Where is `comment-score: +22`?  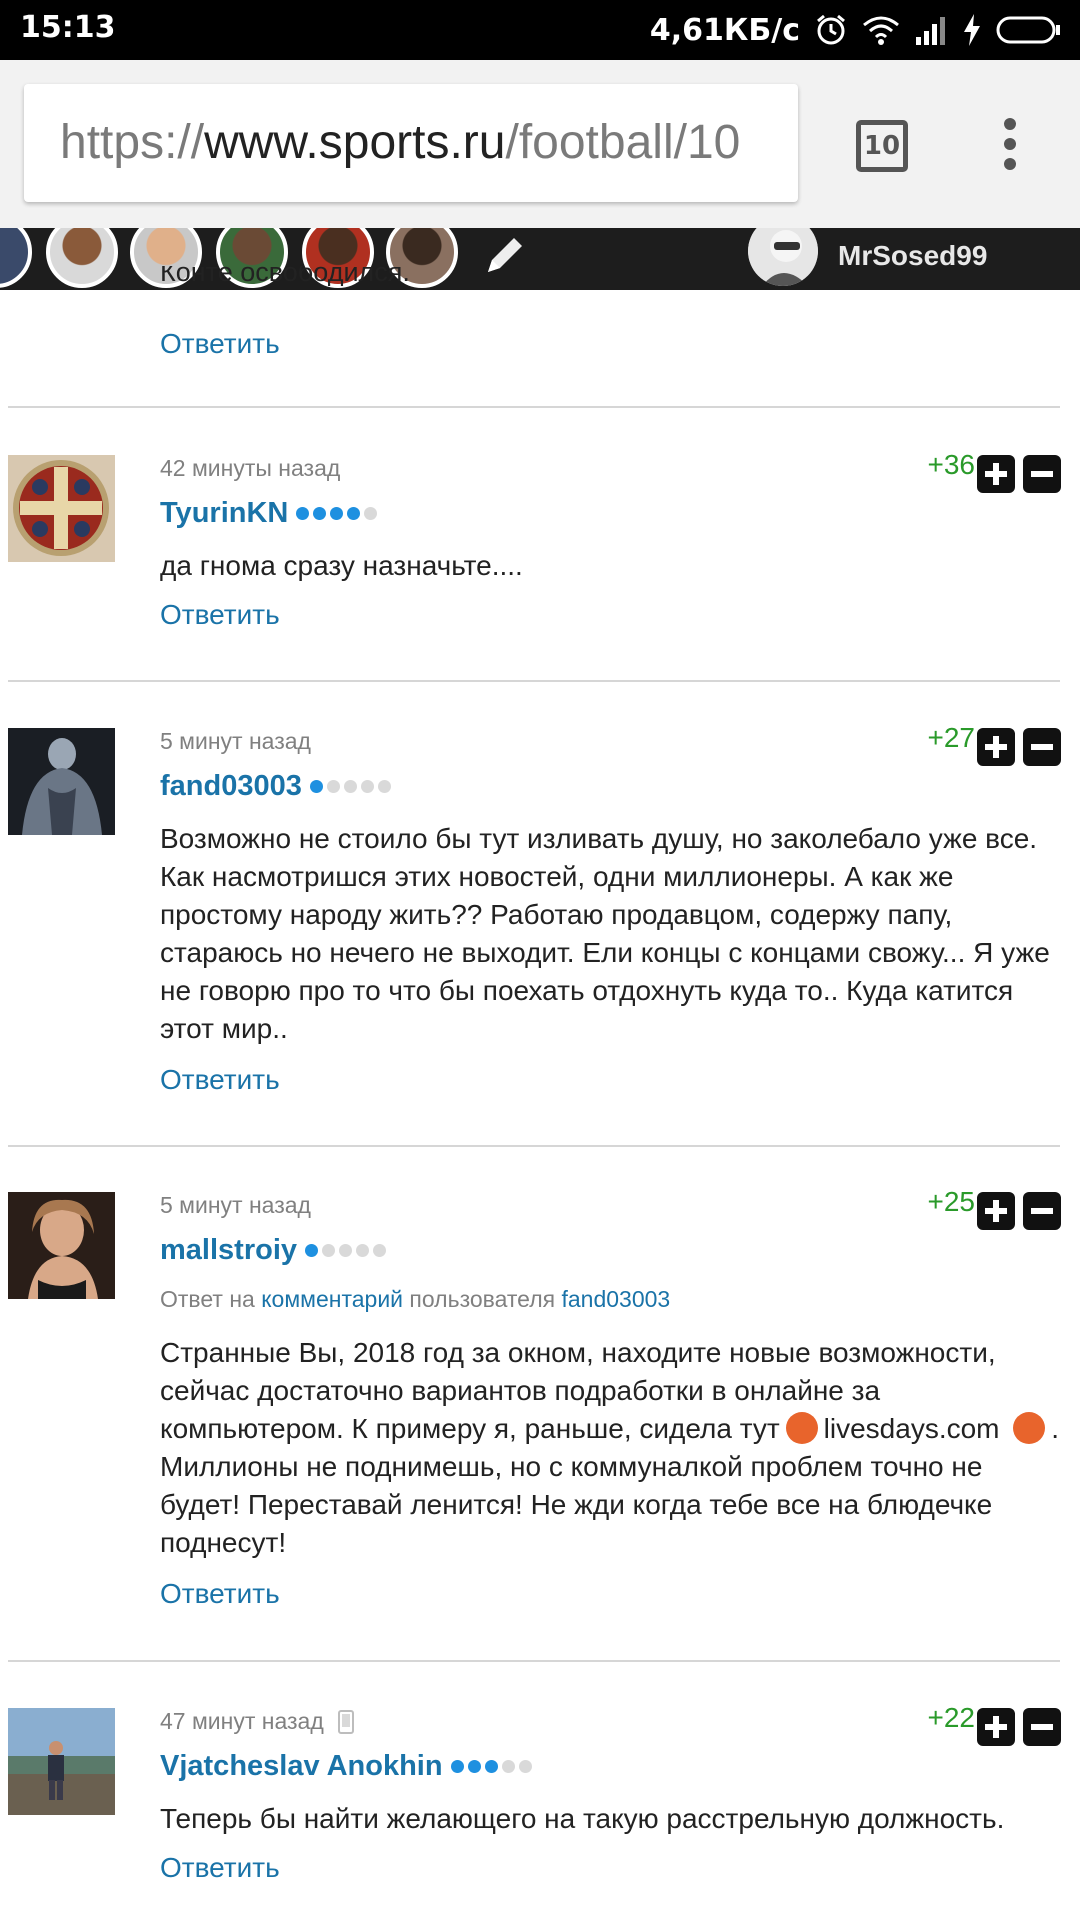 comment-score: +22 is located at coordinates (951, 1717).